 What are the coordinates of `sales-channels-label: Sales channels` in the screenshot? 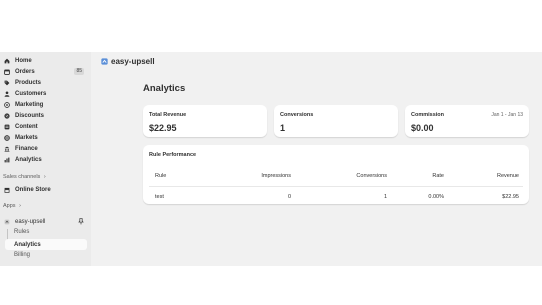 It's located at (22, 177).